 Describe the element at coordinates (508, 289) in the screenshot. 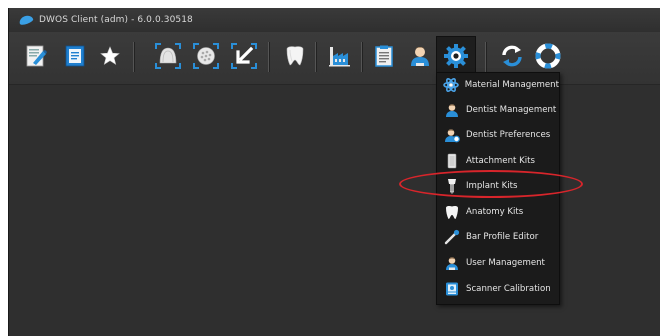

I see `menu-item-label: Scanner Calibration` at that location.